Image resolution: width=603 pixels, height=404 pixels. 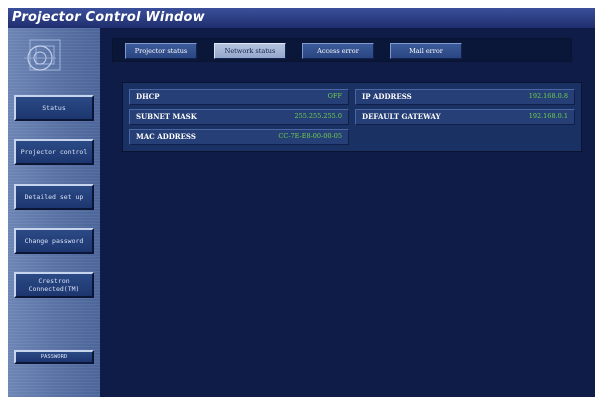 I want to click on password-button: PASSWORD, so click(x=54, y=357).